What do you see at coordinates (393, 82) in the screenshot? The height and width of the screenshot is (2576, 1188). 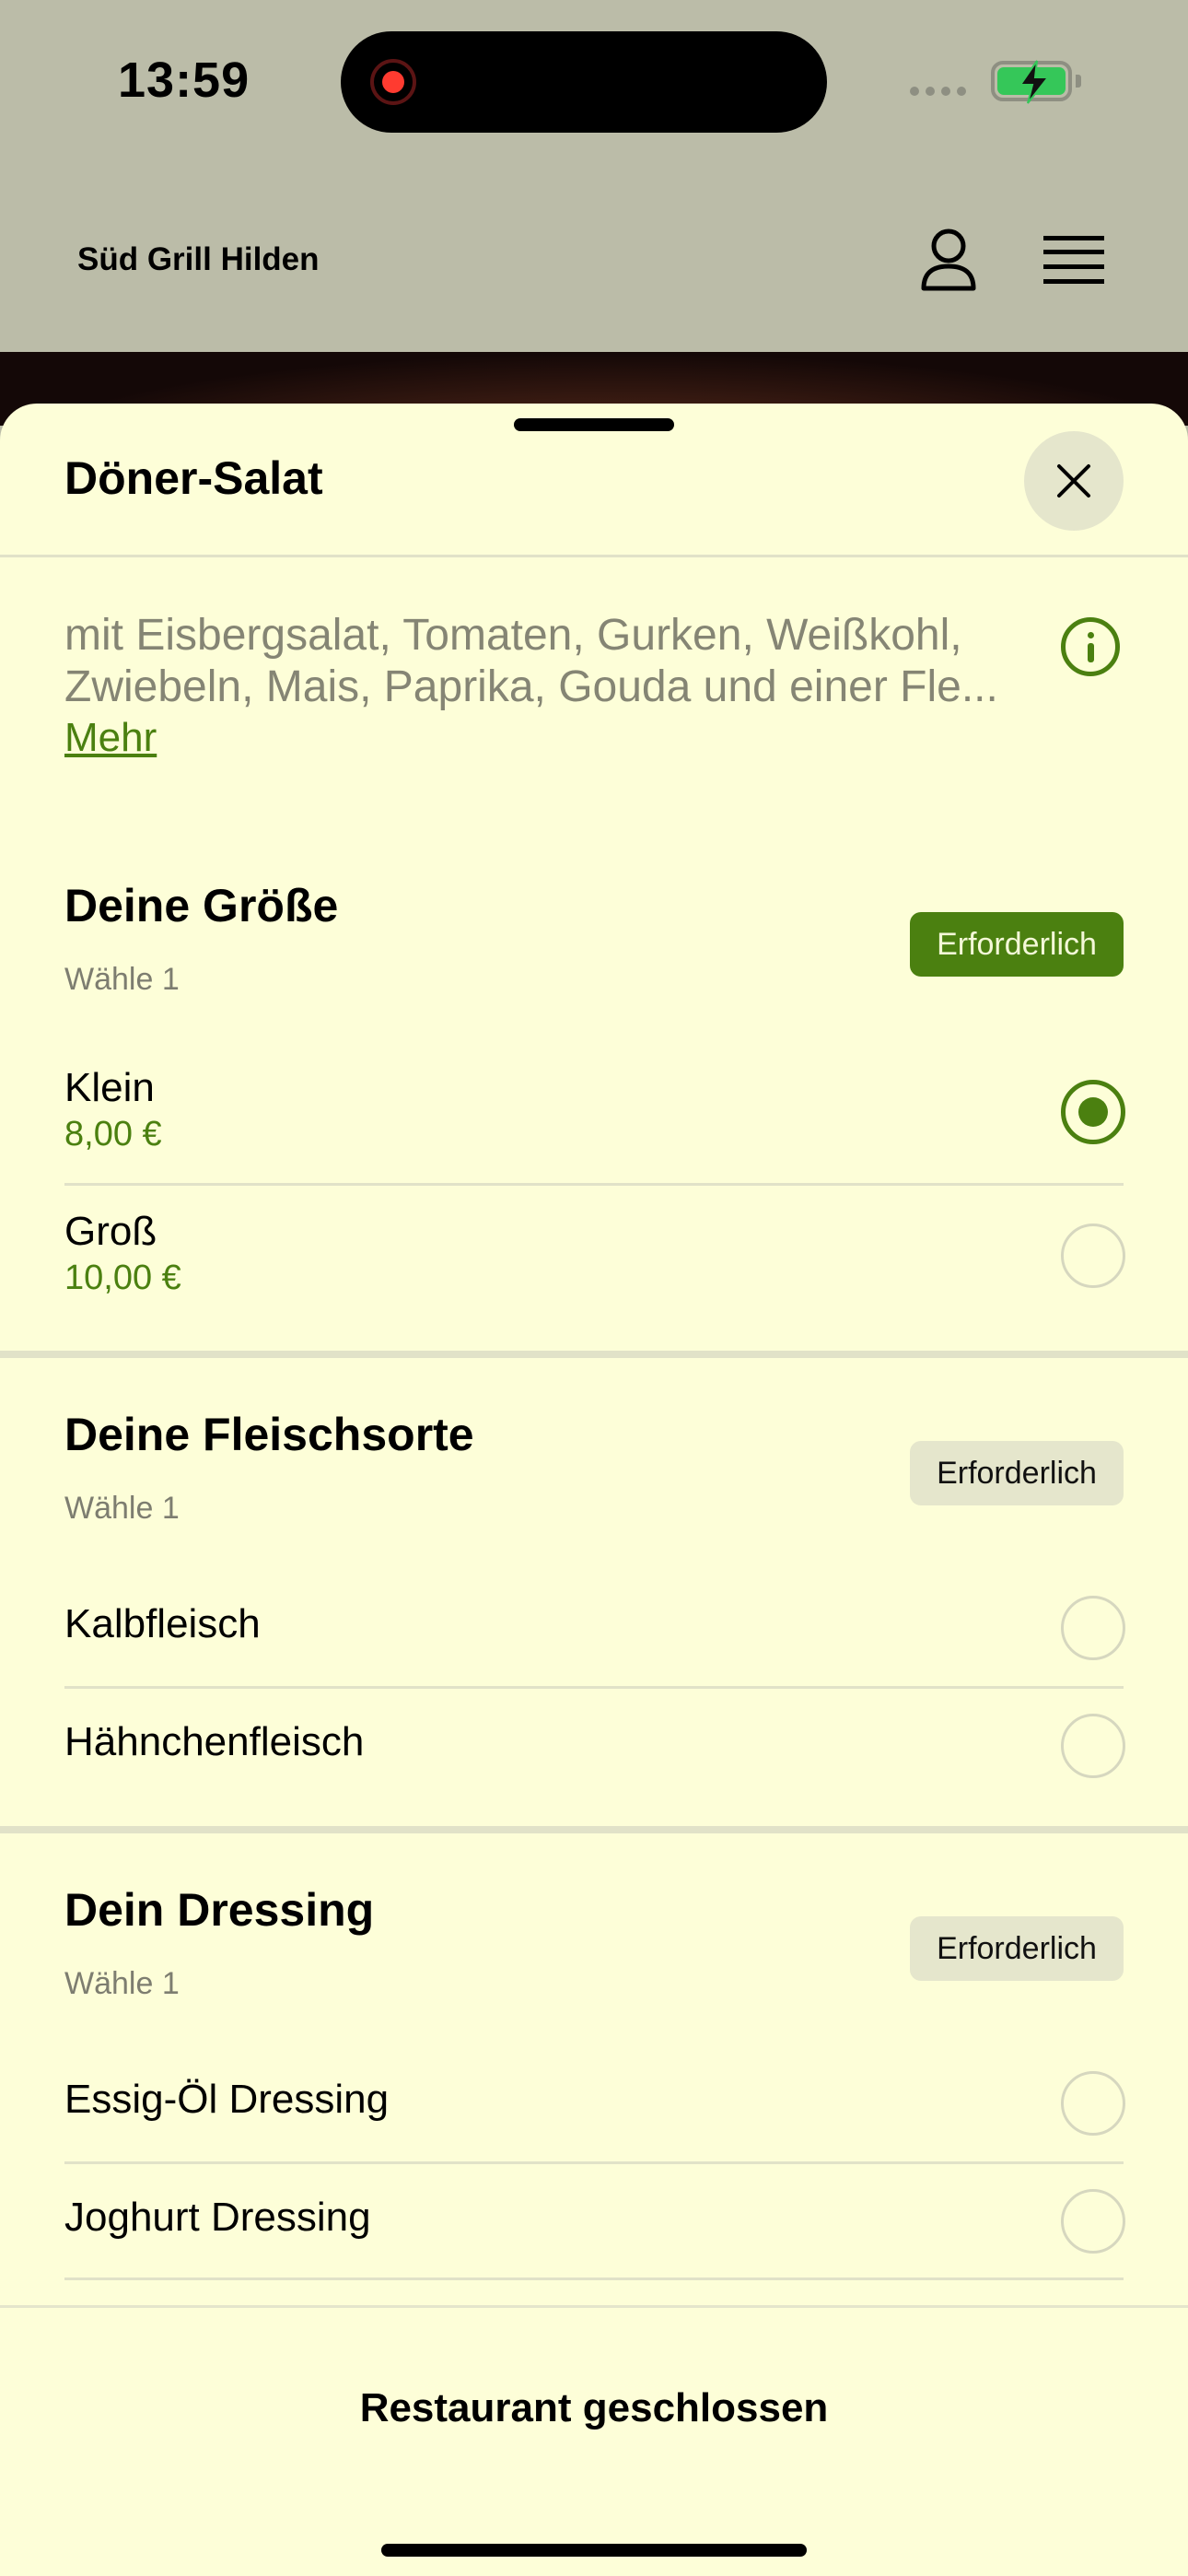 I see `recording-icon` at bounding box center [393, 82].